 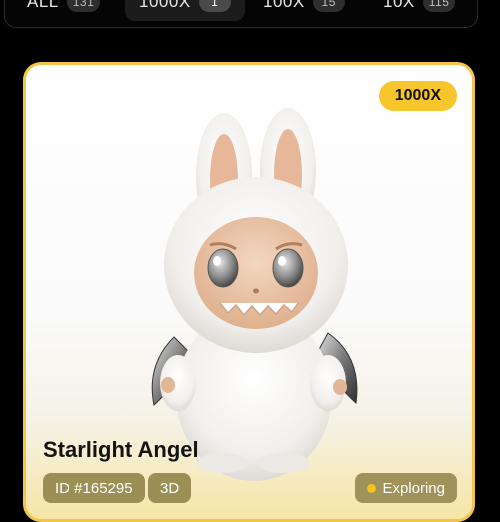 I want to click on status-label: Exploring, so click(x=413, y=488).